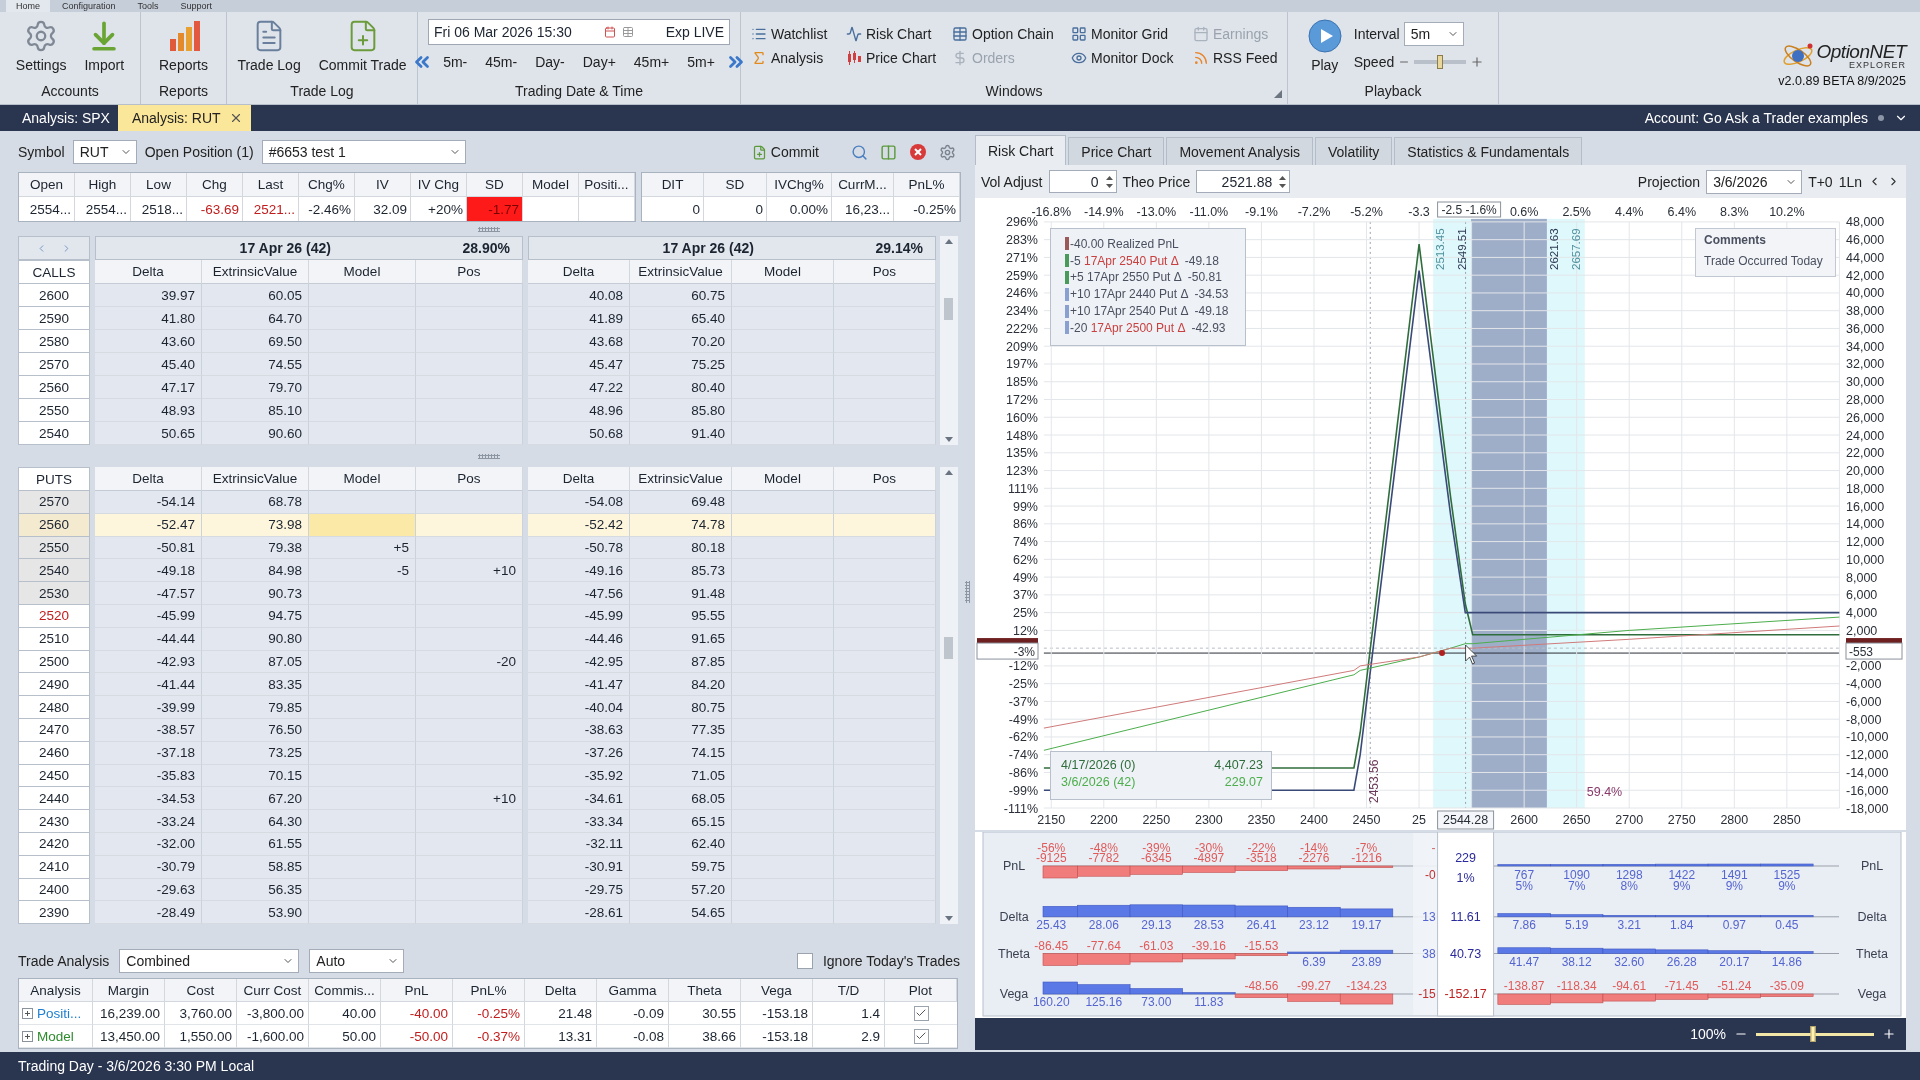 The width and height of the screenshot is (1920, 1080). Describe the element at coordinates (363, 152) in the screenshot. I see `position-select: #6653 test 1` at that location.